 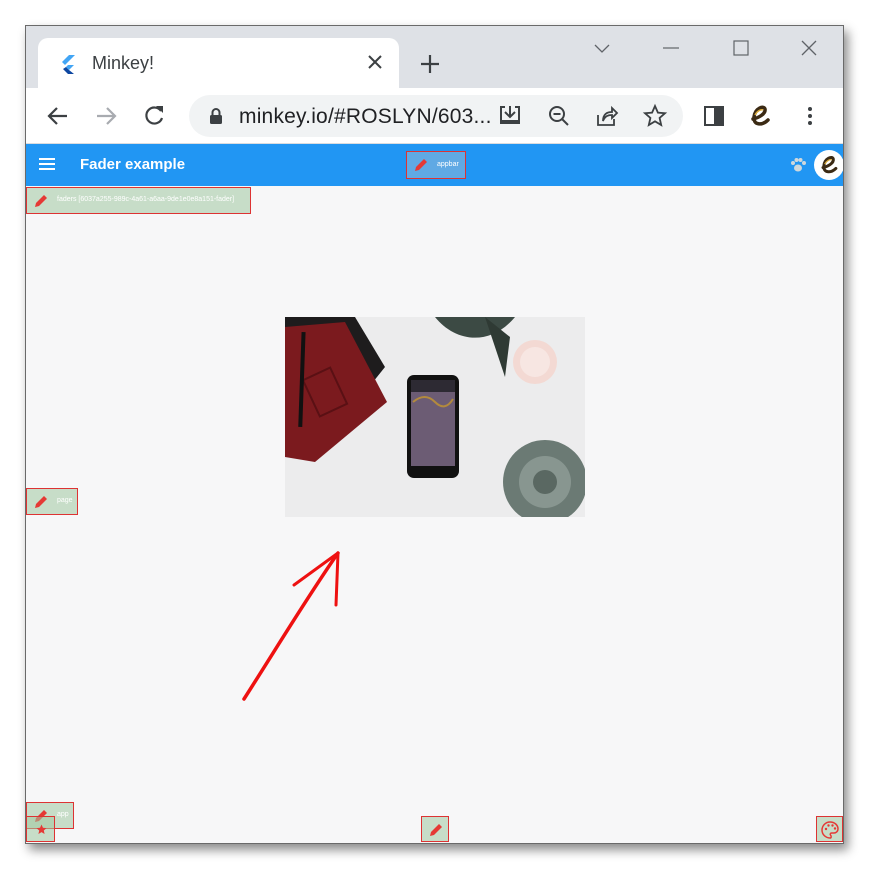 What do you see at coordinates (123, 63) in the screenshot?
I see `tab-title: Minkey!` at bounding box center [123, 63].